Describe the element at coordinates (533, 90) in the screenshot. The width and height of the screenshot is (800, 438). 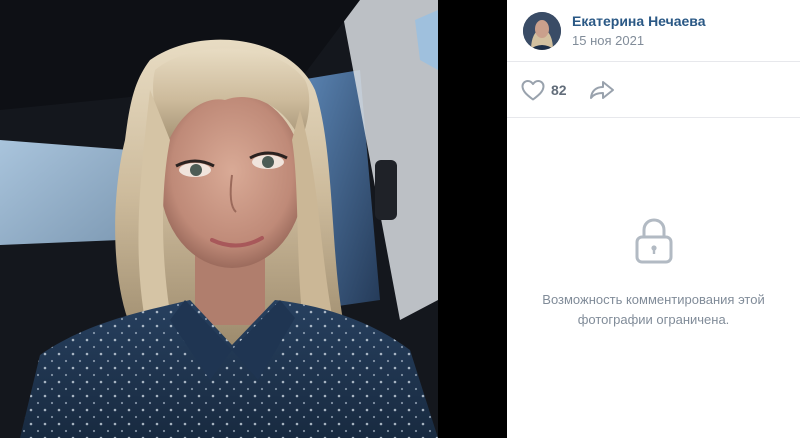
I see `heart-icon` at that location.